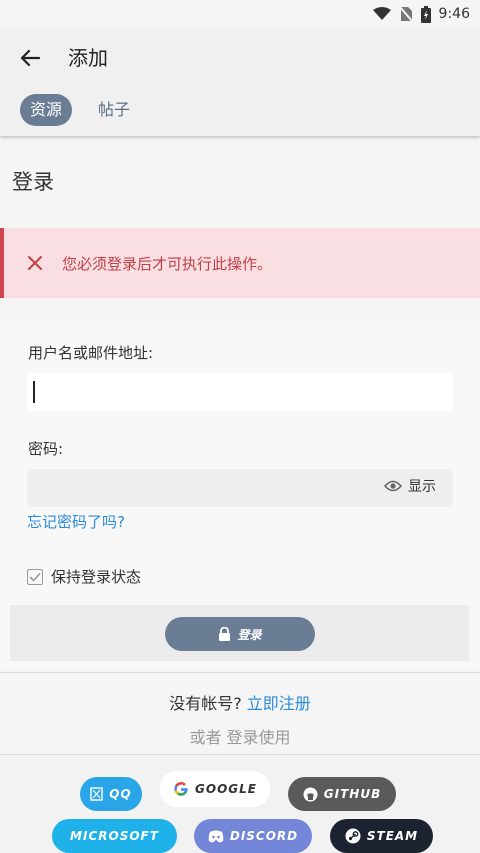 This screenshot has width=480, height=853. I want to click on login-heading: 登录, so click(33, 182).